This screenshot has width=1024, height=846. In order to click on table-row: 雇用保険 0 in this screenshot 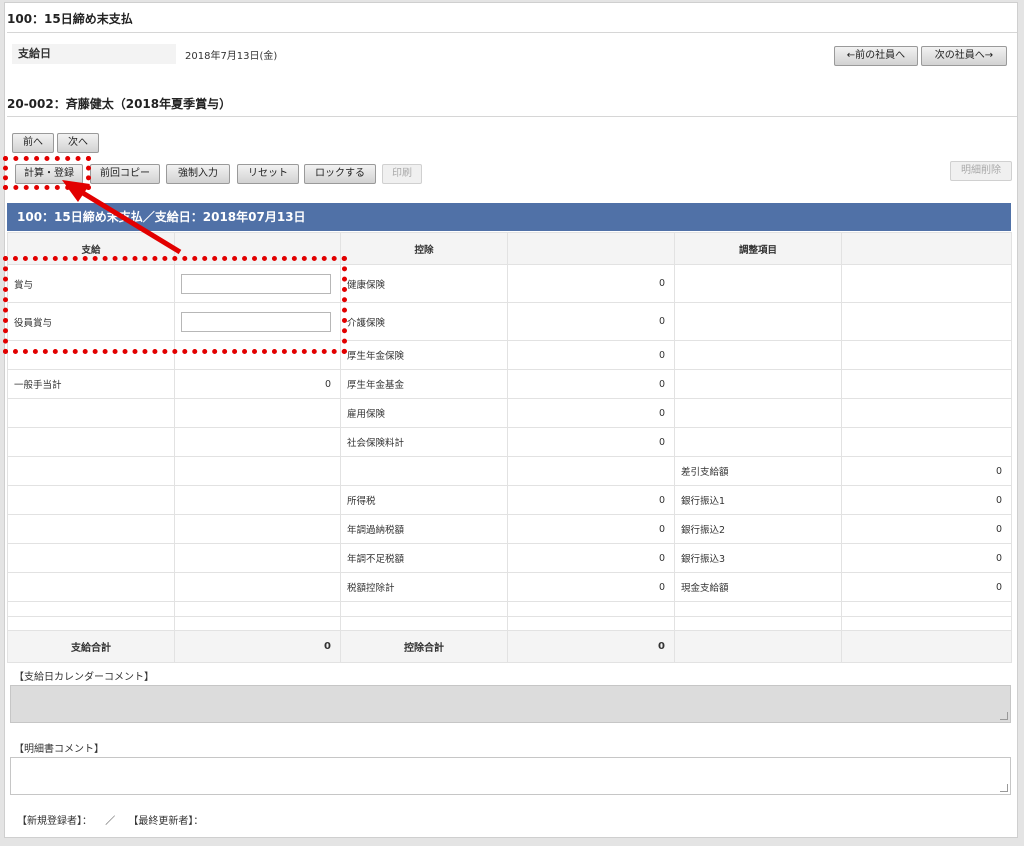, I will do `click(509, 413)`.